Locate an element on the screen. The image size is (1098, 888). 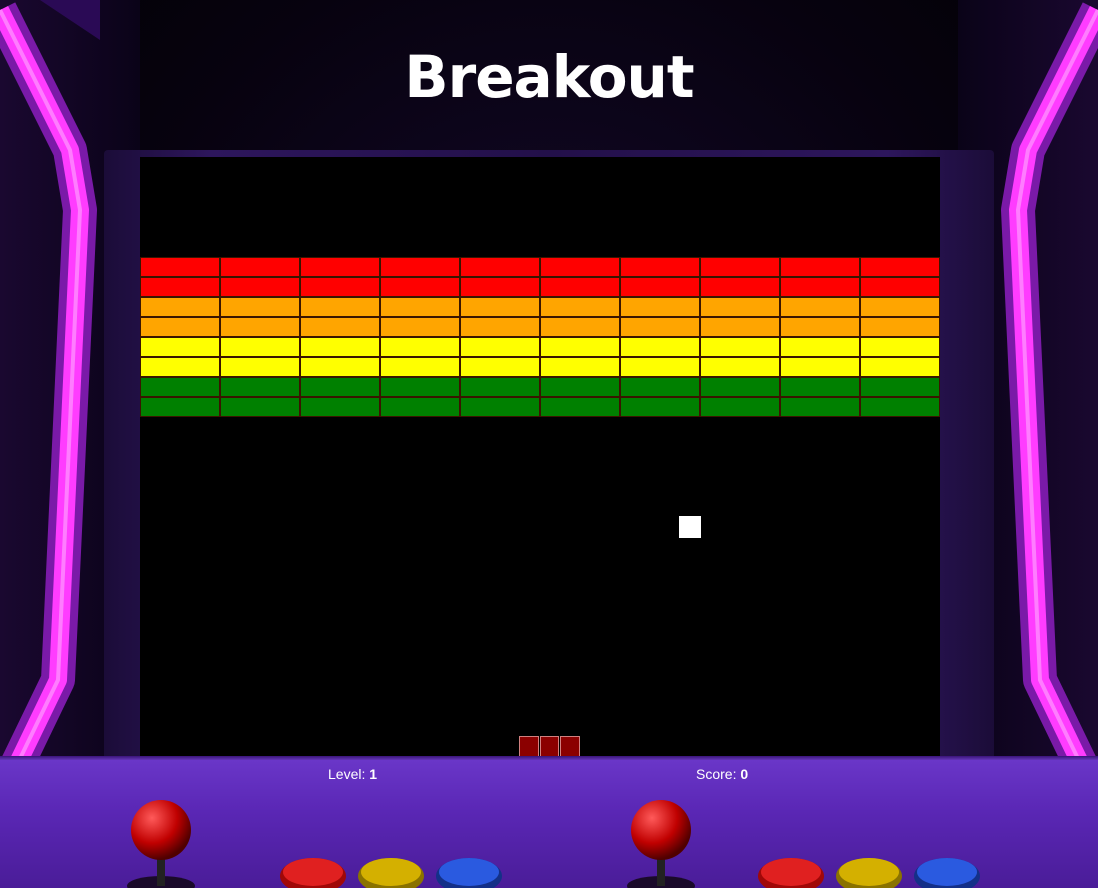
arcade-button-yellow-left is located at coordinates (391, 872).